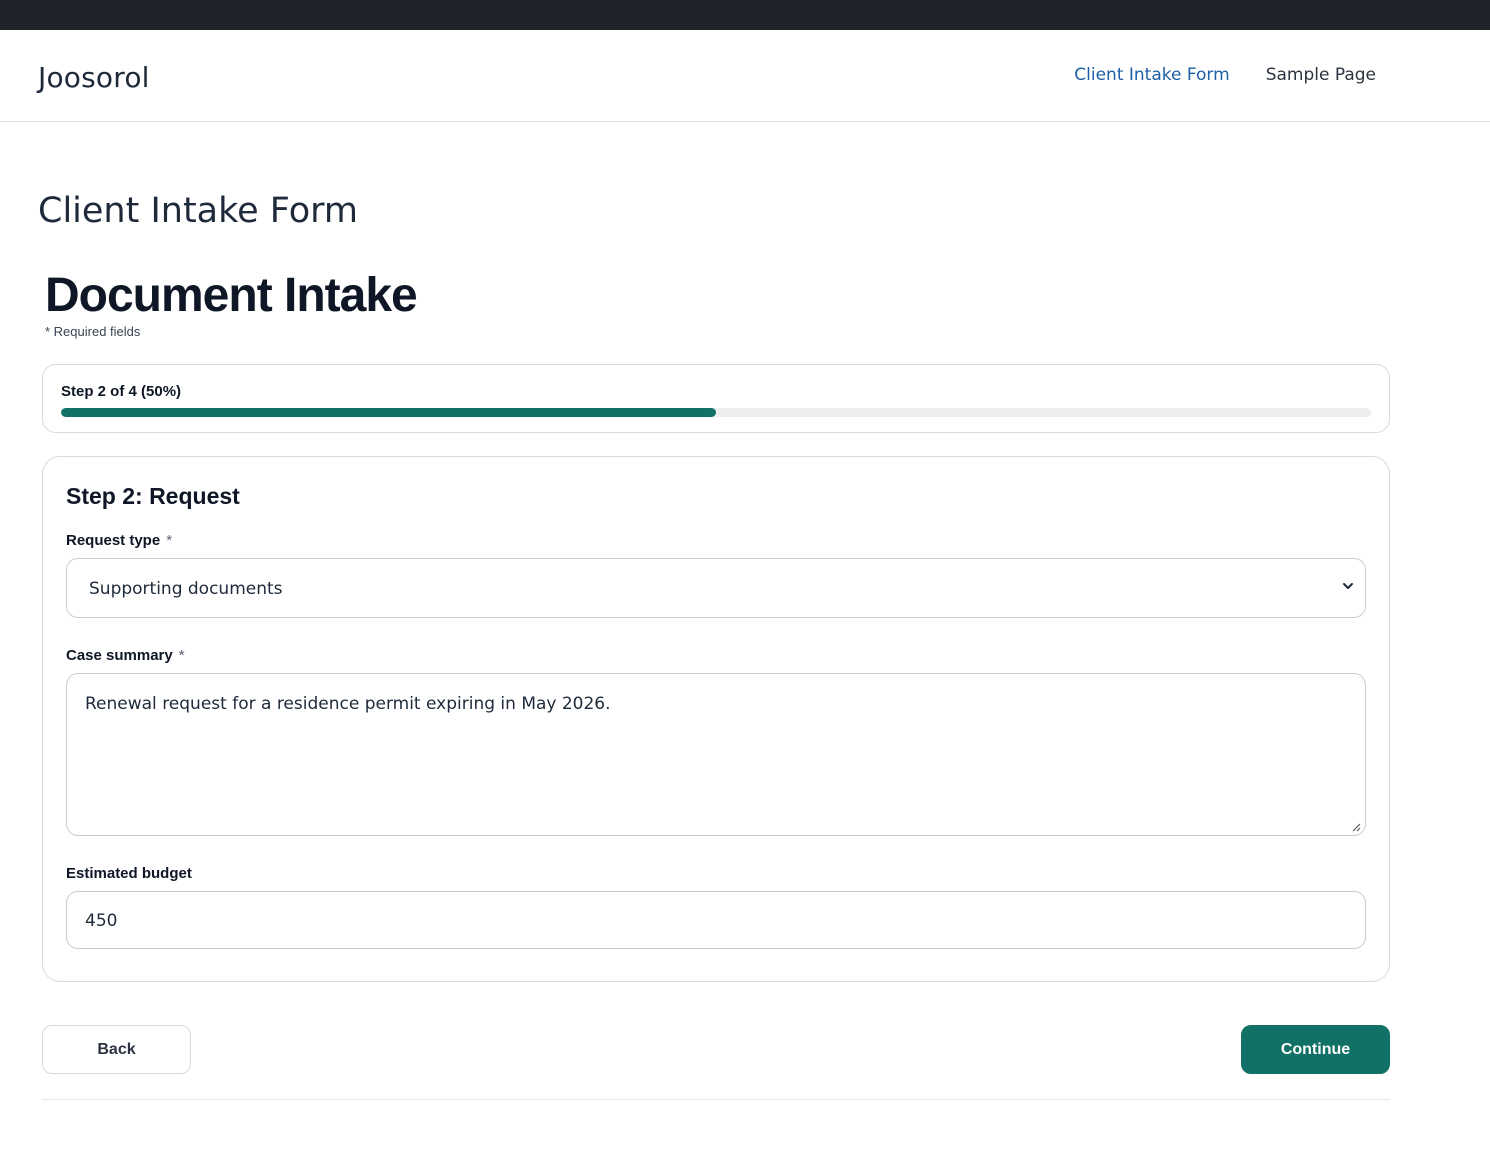 This screenshot has height=1176, width=1490. Describe the element at coordinates (1348, 586) in the screenshot. I see `chevron-down-icon` at that location.